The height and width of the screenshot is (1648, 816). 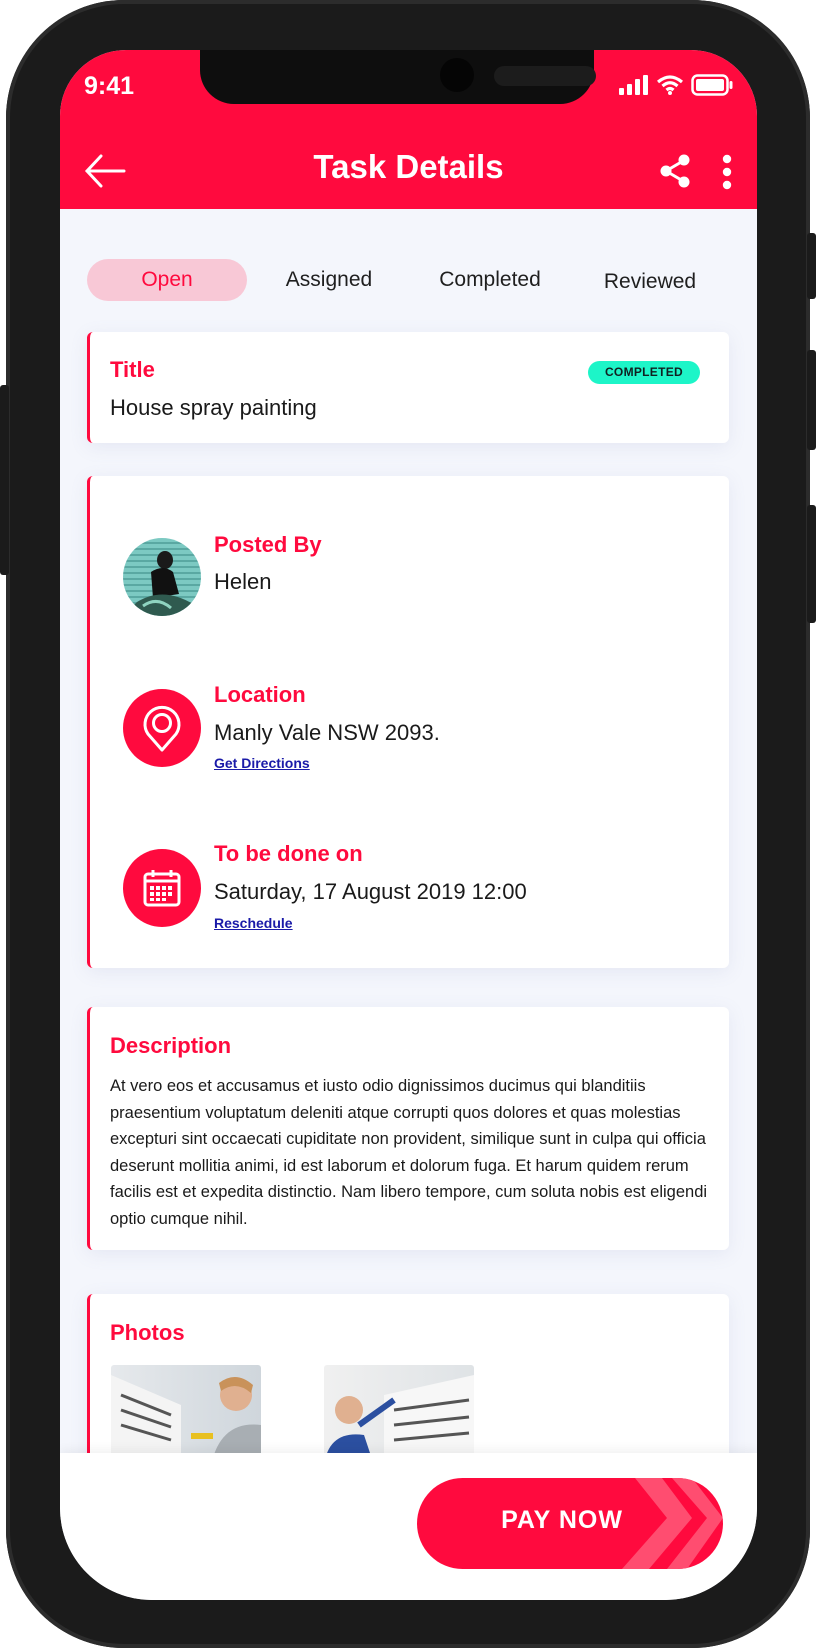 I want to click on signal-icon, so click(x=633, y=85).